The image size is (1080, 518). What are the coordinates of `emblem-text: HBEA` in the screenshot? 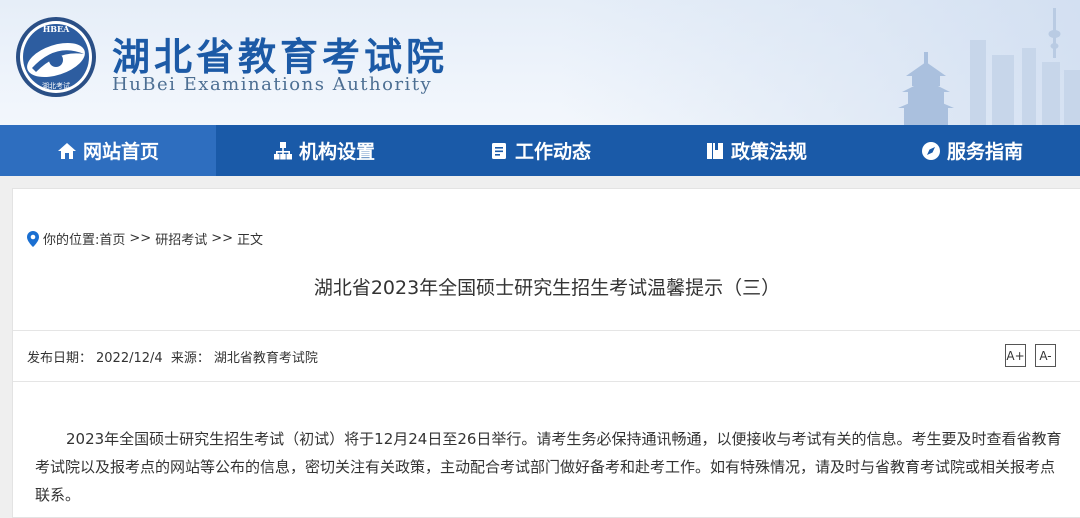 It's located at (56, 29).